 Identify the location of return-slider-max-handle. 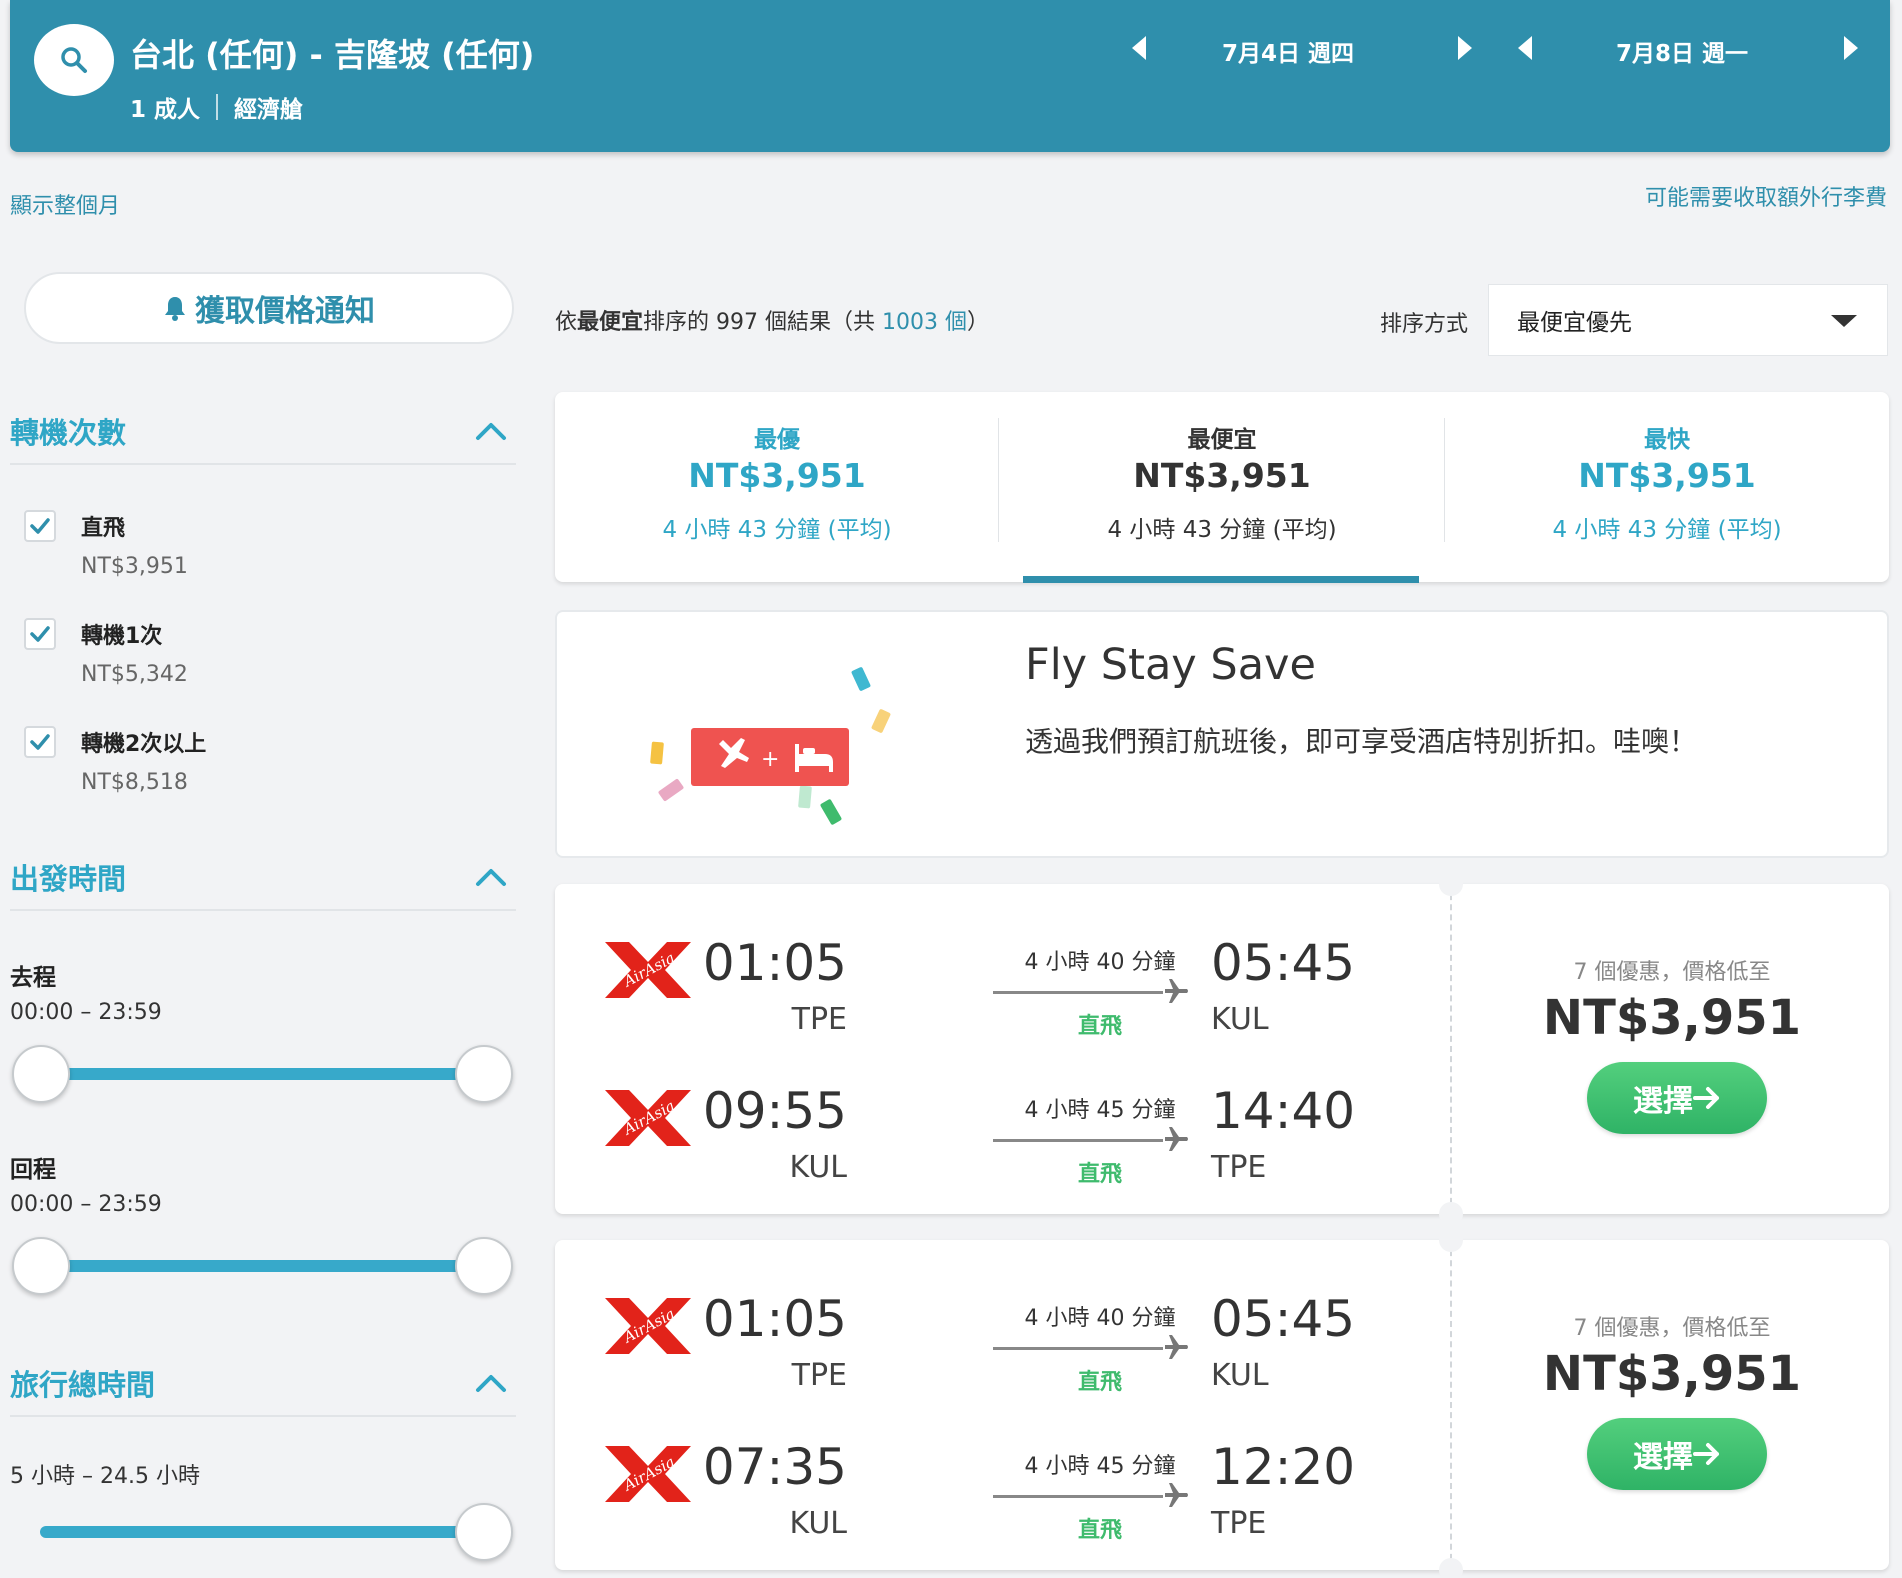
(484, 1266).